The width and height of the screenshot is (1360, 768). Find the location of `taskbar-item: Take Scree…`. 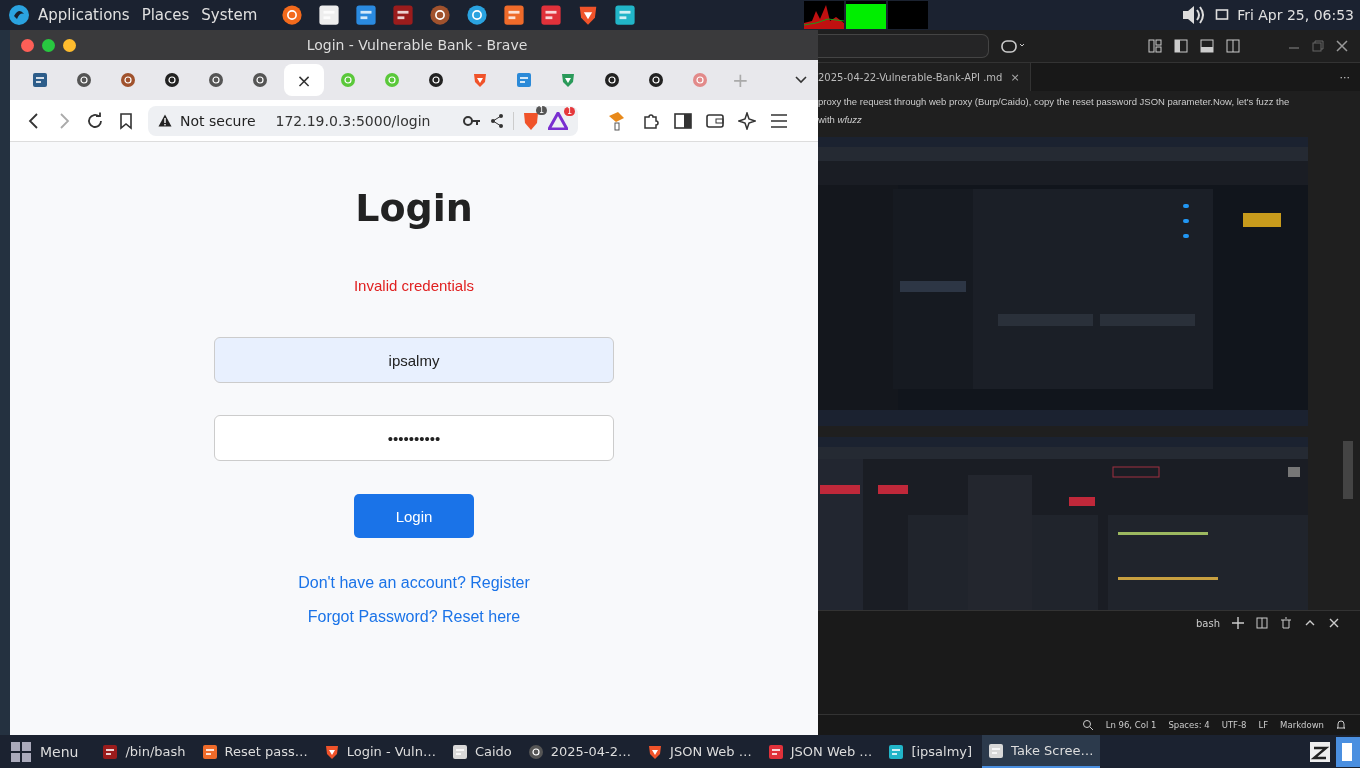

taskbar-item: Take Scree… is located at coordinates (1041, 751).